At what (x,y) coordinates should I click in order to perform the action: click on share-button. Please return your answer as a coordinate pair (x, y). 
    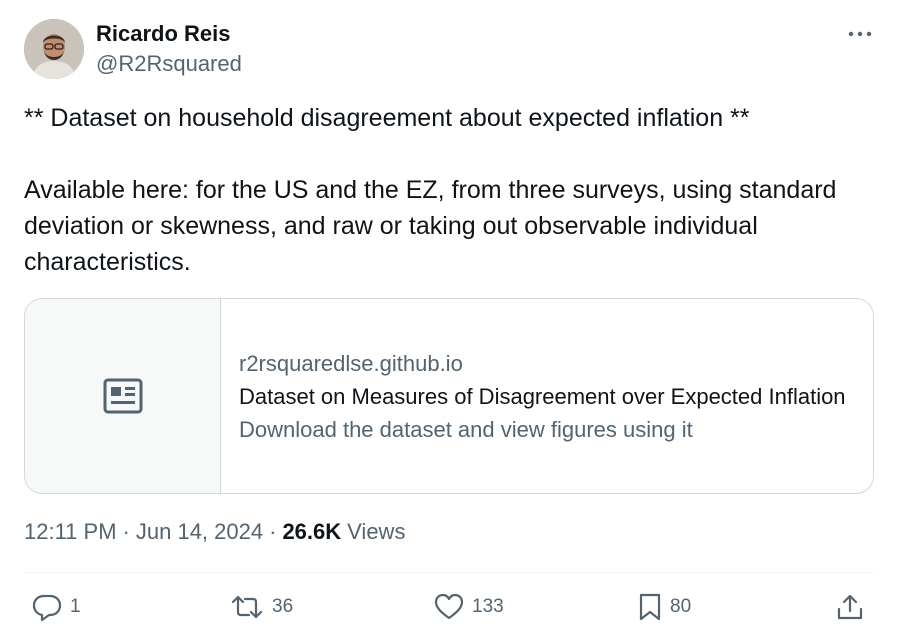
    Looking at the image, I should click on (850, 607).